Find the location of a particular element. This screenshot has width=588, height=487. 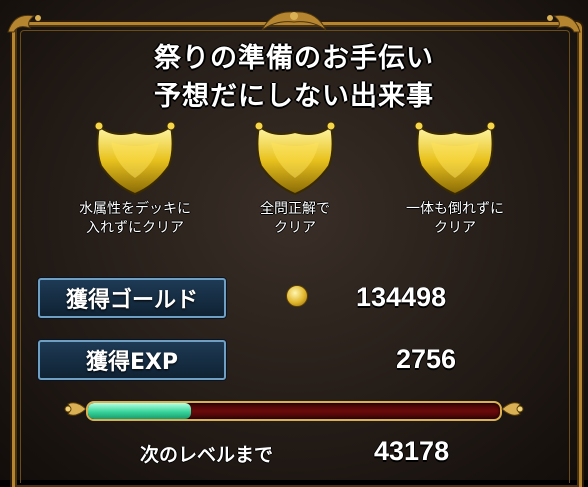

exp-progress-bar is located at coordinates (294, 409).